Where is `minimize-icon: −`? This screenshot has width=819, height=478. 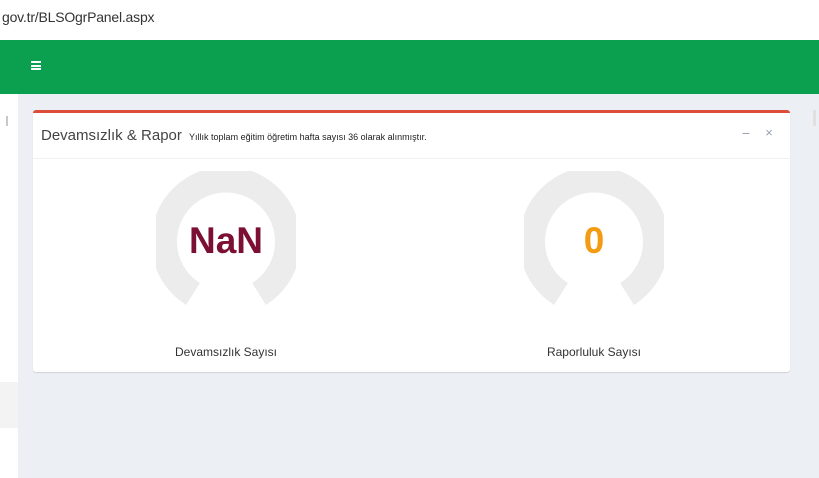
minimize-icon: − is located at coordinates (746, 133).